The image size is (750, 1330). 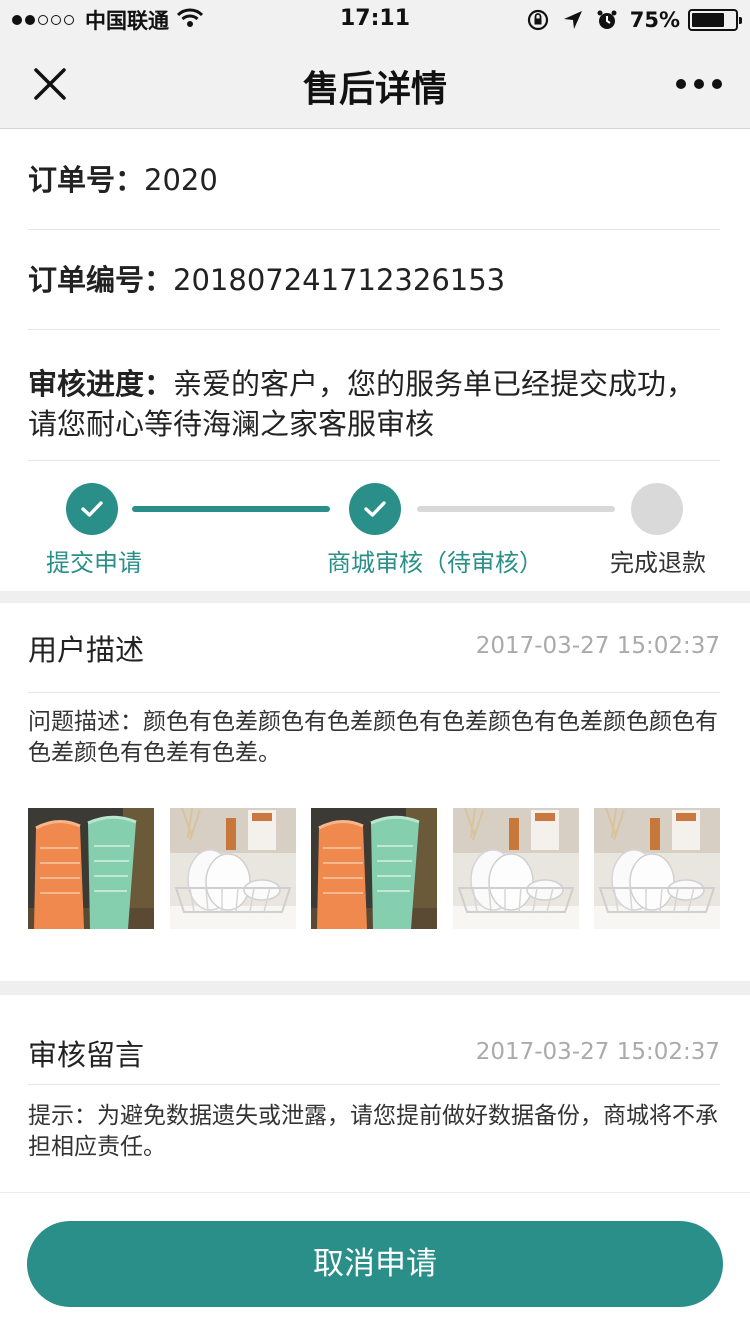 What do you see at coordinates (374, 1040) in the screenshot?
I see `review-message-header: 审核留言 2017-03-27 15:02:37` at bounding box center [374, 1040].